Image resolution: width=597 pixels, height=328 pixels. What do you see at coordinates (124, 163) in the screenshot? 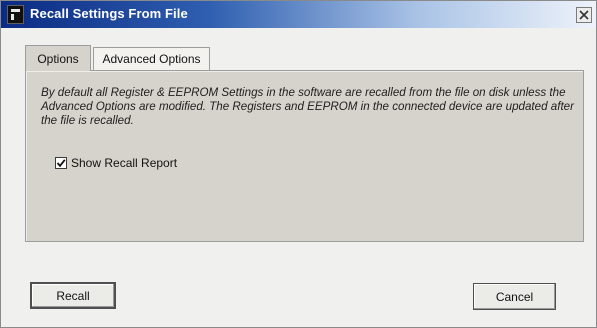
I see `show-recall-report-label: Show Recall Report` at bounding box center [124, 163].